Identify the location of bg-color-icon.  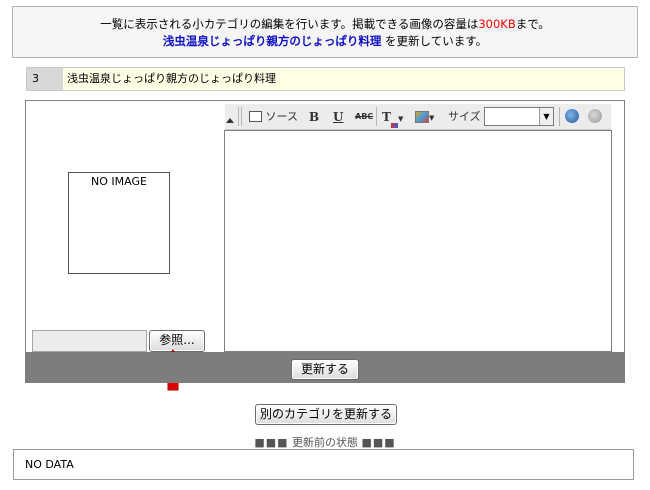
(422, 117).